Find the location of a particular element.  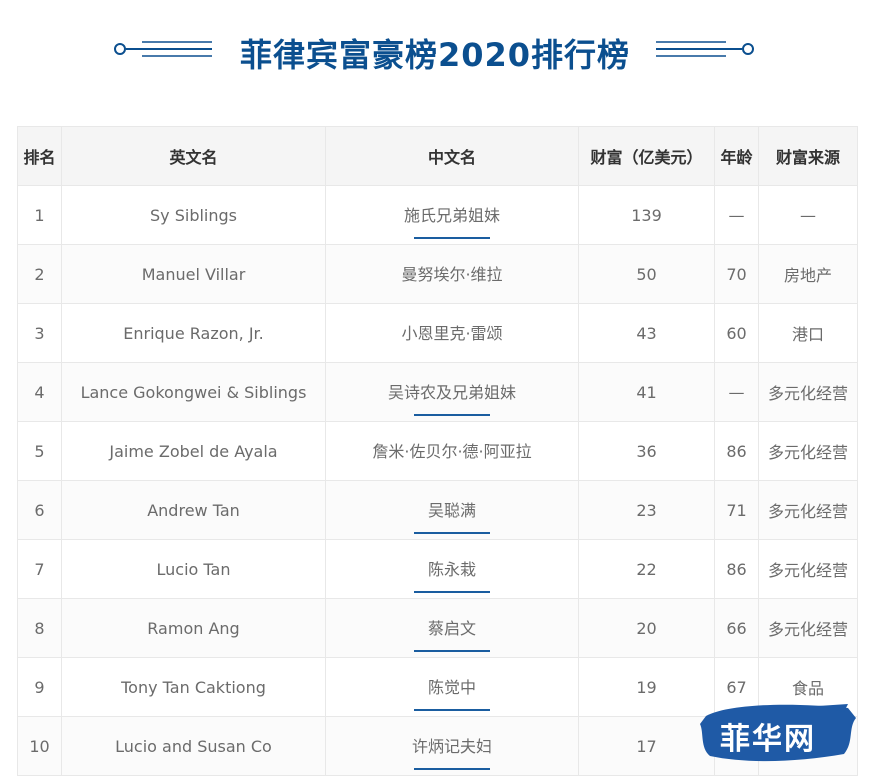

title-bar: 菲律宾富豪榜2020排行榜 is located at coordinates (435, 49).